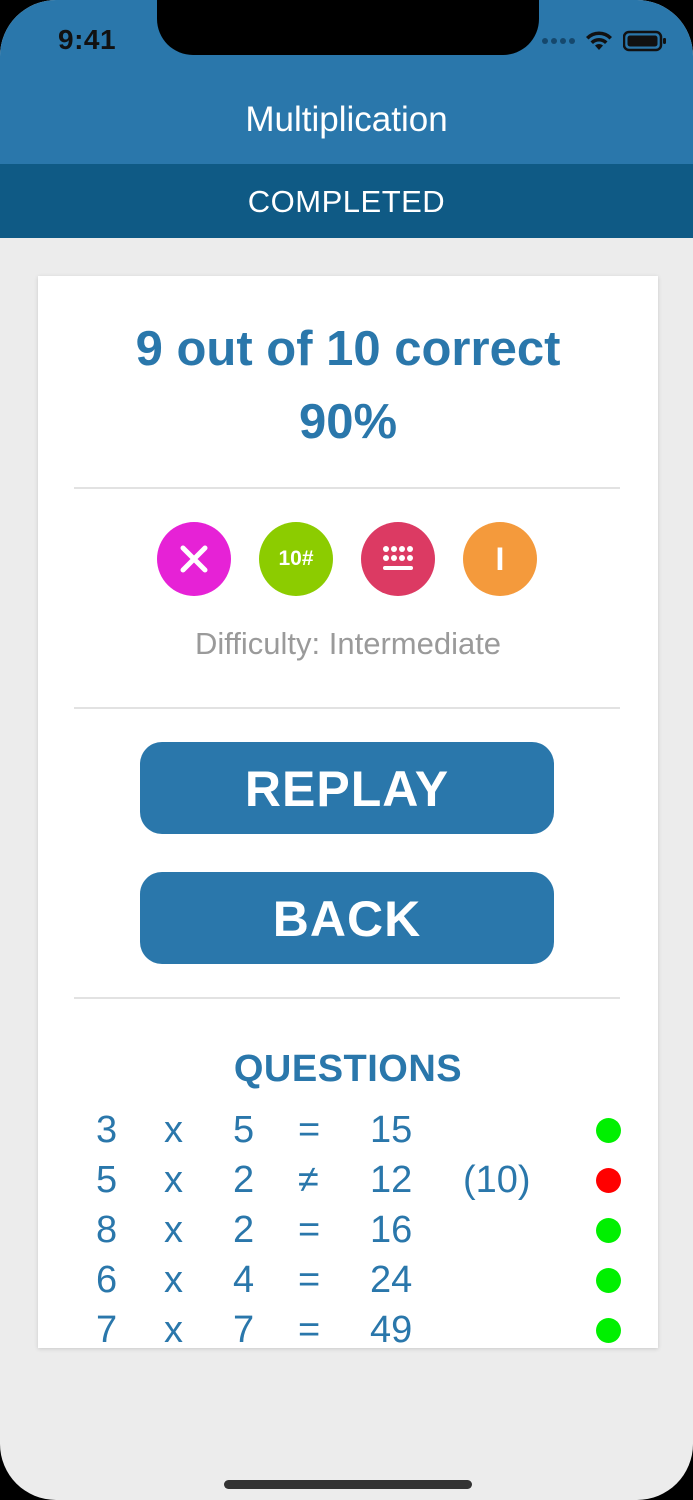 The width and height of the screenshot is (693, 1500). I want to click on battery-icon, so click(644, 41).